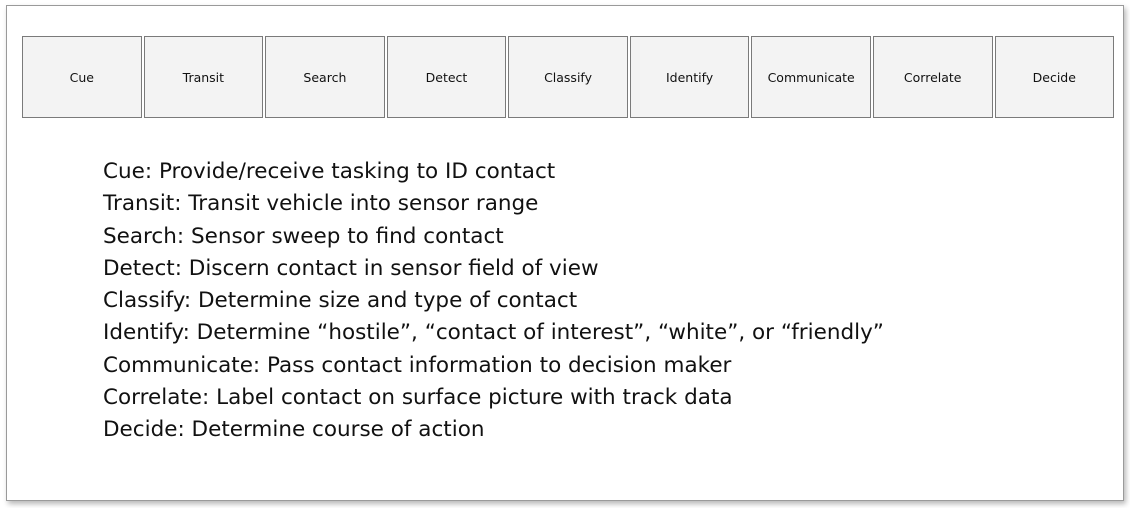 This screenshot has height=508, width=1130. I want to click on step-box-cue: Cue, so click(82, 77).